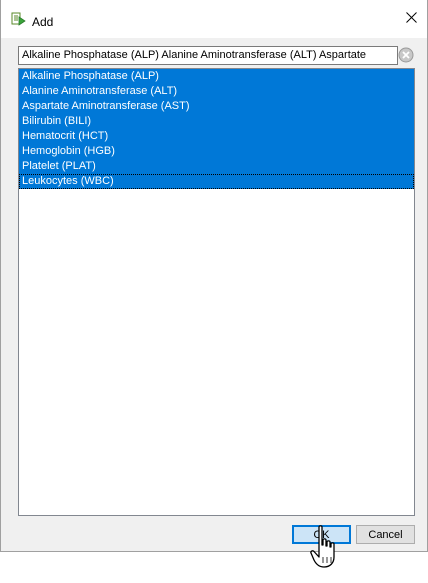 The image size is (428, 583). What do you see at coordinates (216, 181) in the screenshot?
I see `list-item: Leukocytes (WBC)` at bounding box center [216, 181].